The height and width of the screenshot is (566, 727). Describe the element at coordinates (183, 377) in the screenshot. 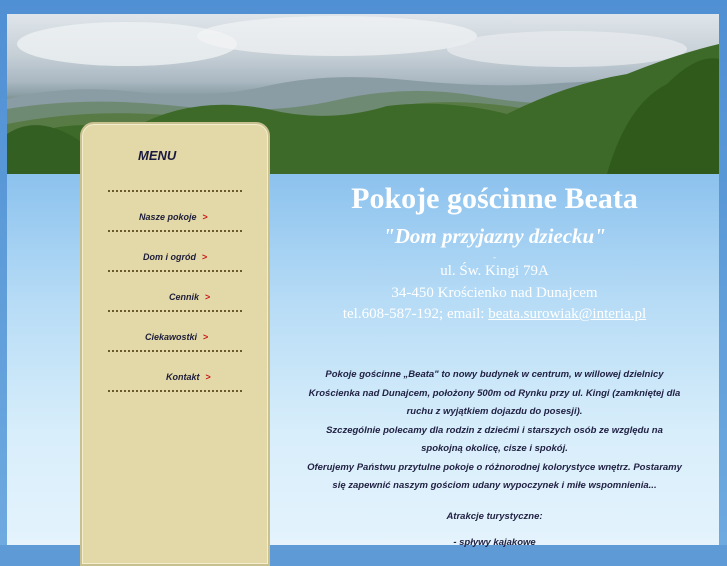

I see `menu-item-label: Kontakt` at that location.